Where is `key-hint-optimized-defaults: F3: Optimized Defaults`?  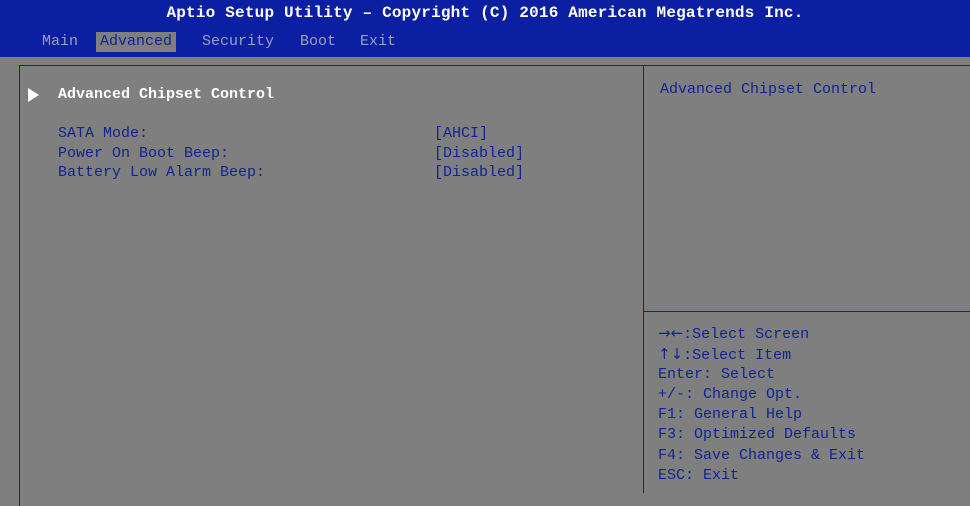
key-hint-optimized-defaults: F3: Optimized Defaults is located at coordinates (757, 434).